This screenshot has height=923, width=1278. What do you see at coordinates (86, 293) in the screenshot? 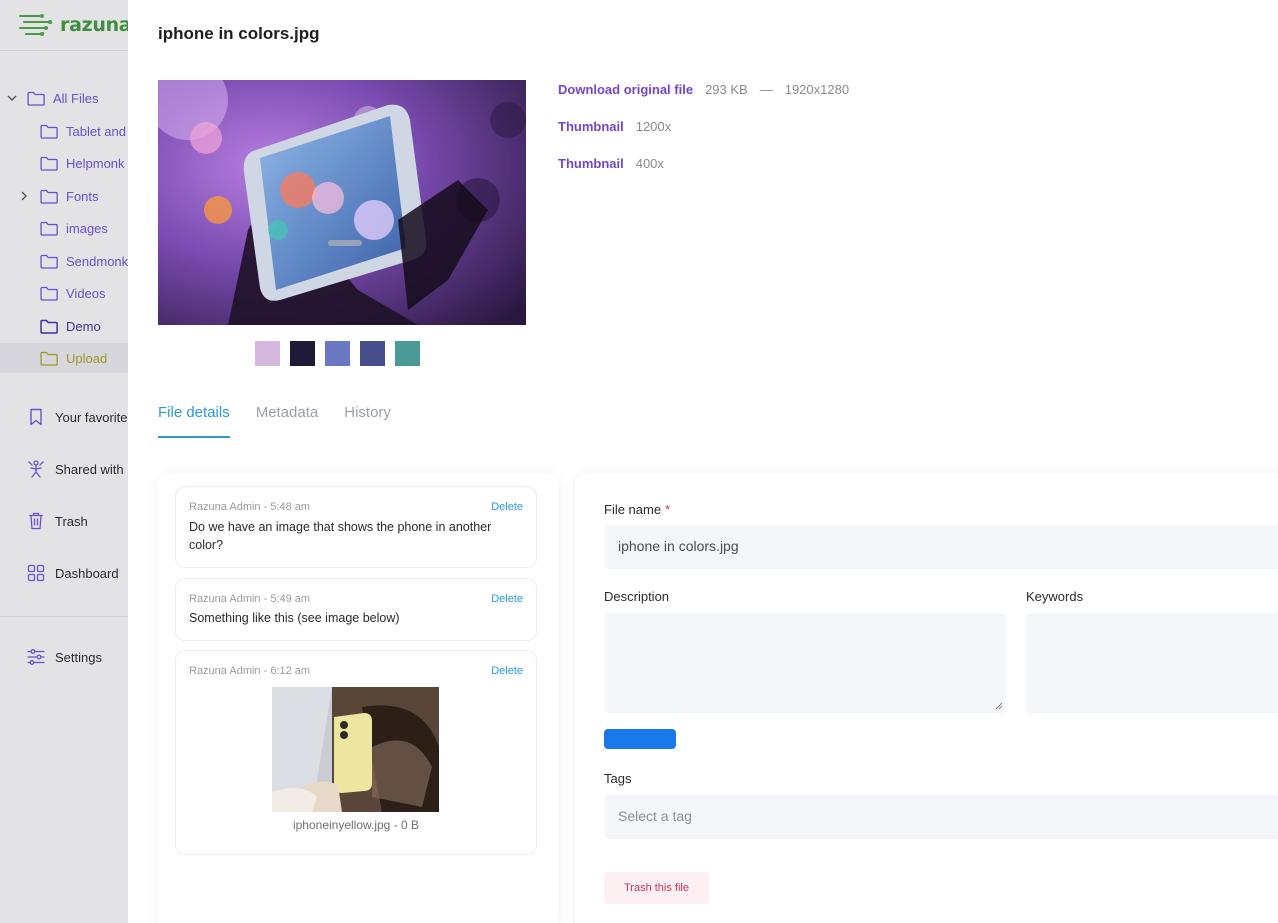
I see `tree-item-label: Videos` at bounding box center [86, 293].